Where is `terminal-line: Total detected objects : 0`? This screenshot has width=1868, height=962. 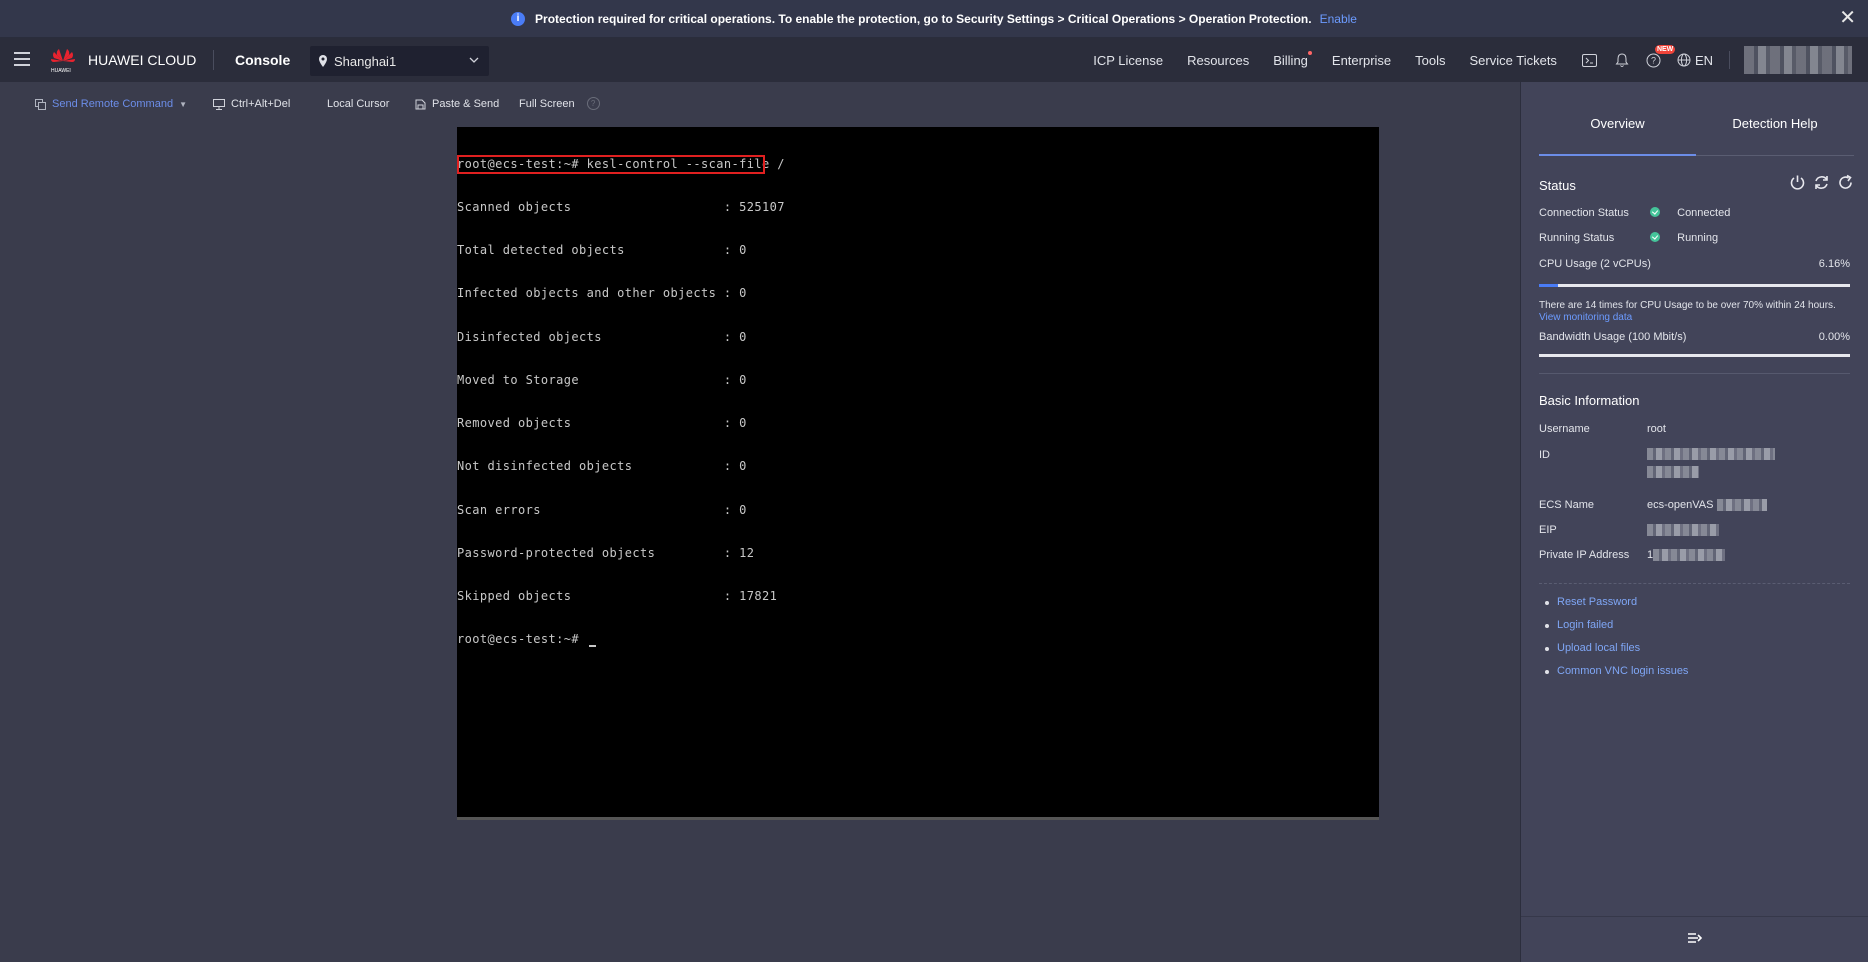
terminal-line: Total detected objects : 0 is located at coordinates (602, 250).